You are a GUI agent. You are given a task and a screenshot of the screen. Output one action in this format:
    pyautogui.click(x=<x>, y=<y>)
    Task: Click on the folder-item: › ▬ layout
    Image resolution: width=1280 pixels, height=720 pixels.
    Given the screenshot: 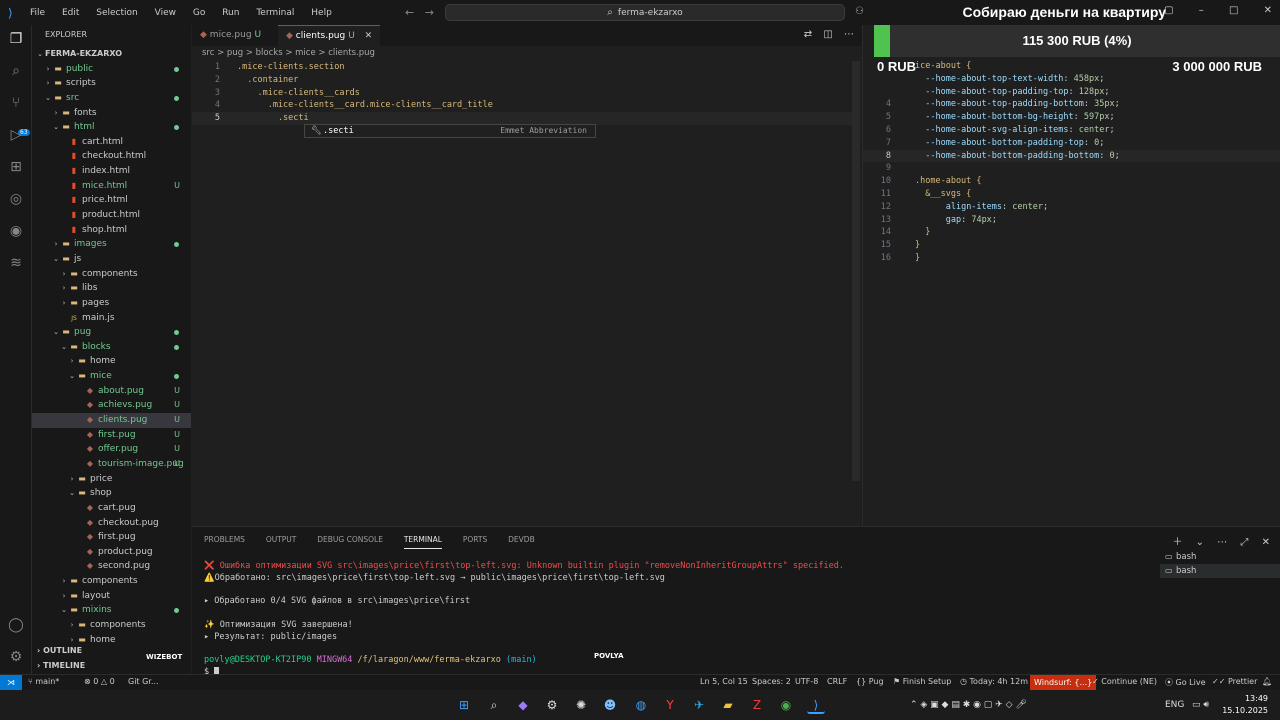 What is the action you would take?
    pyautogui.click(x=111, y=596)
    